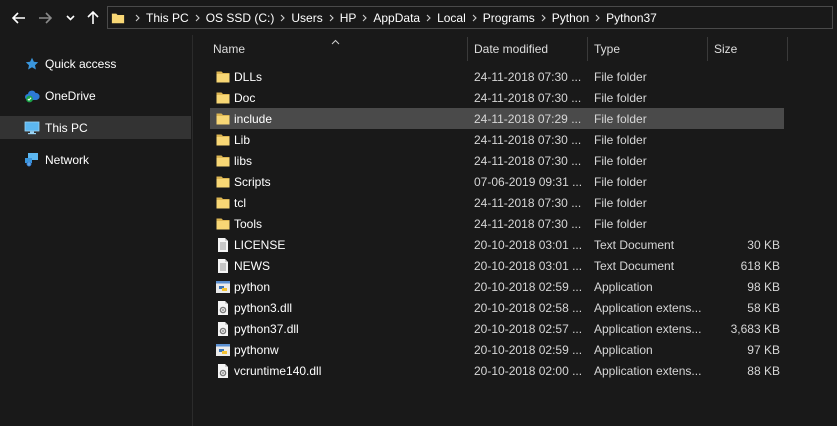 This screenshot has width=837, height=426. I want to click on file-name: vcruntime140.dll, so click(278, 370).